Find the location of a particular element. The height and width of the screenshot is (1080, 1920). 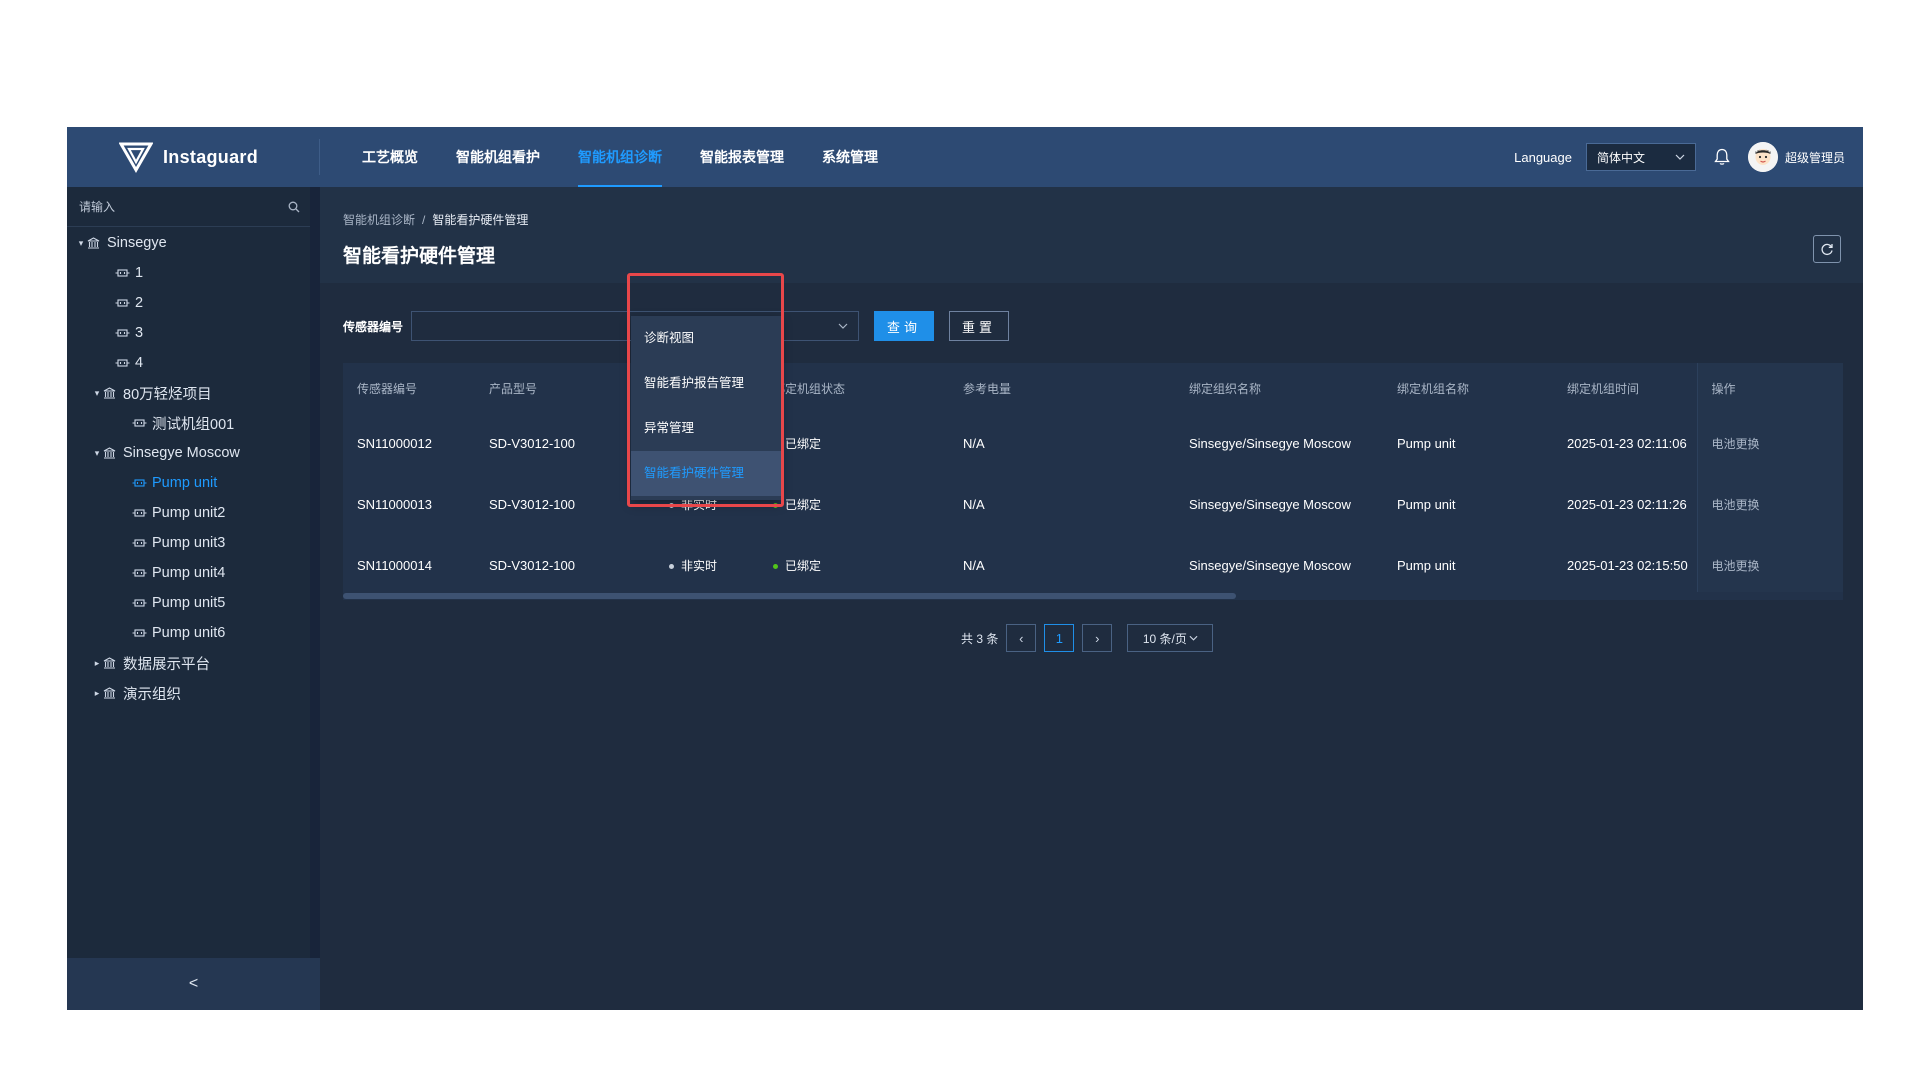

tree-node: Pump unit2 is located at coordinates (188, 513).